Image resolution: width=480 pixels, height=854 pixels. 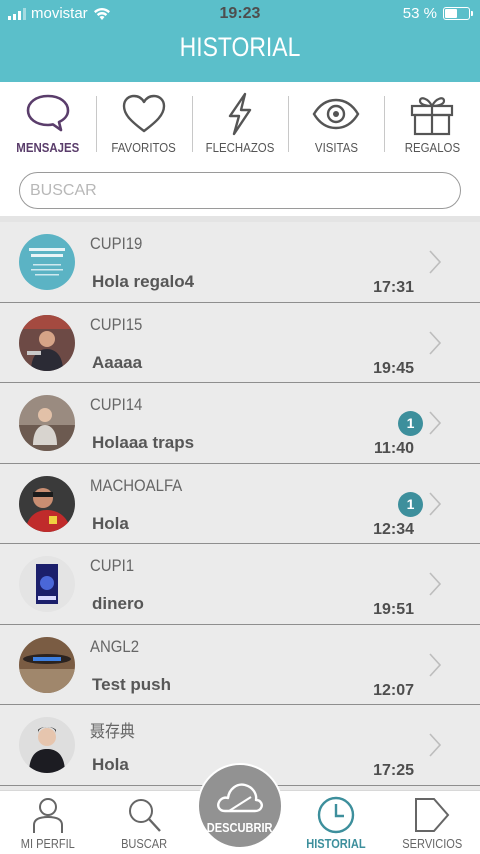 I want to click on tab-flechazos: FLECHAZOS, so click(x=240, y=121).